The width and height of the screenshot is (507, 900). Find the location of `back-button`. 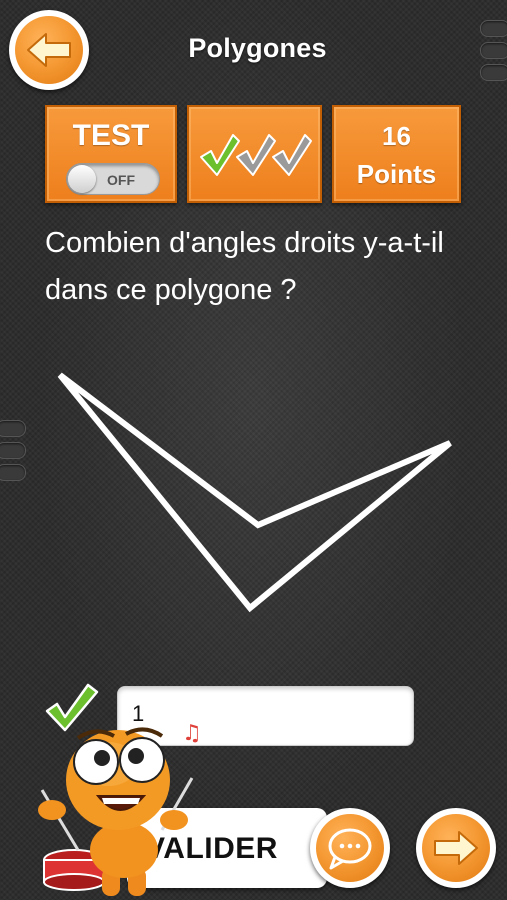

back-button is located at coordinates (49, 50).